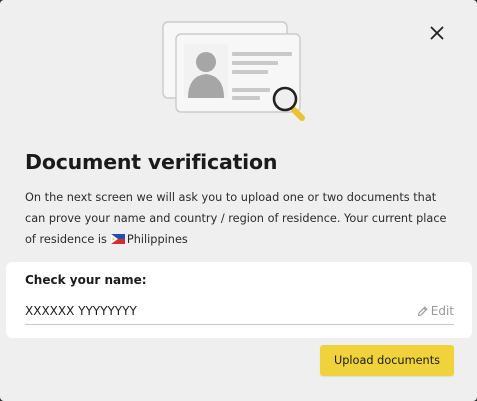  Describe the element at coordinates (233, 71) in the screenshot. I see `id-card-magnifier-icon` at that location.